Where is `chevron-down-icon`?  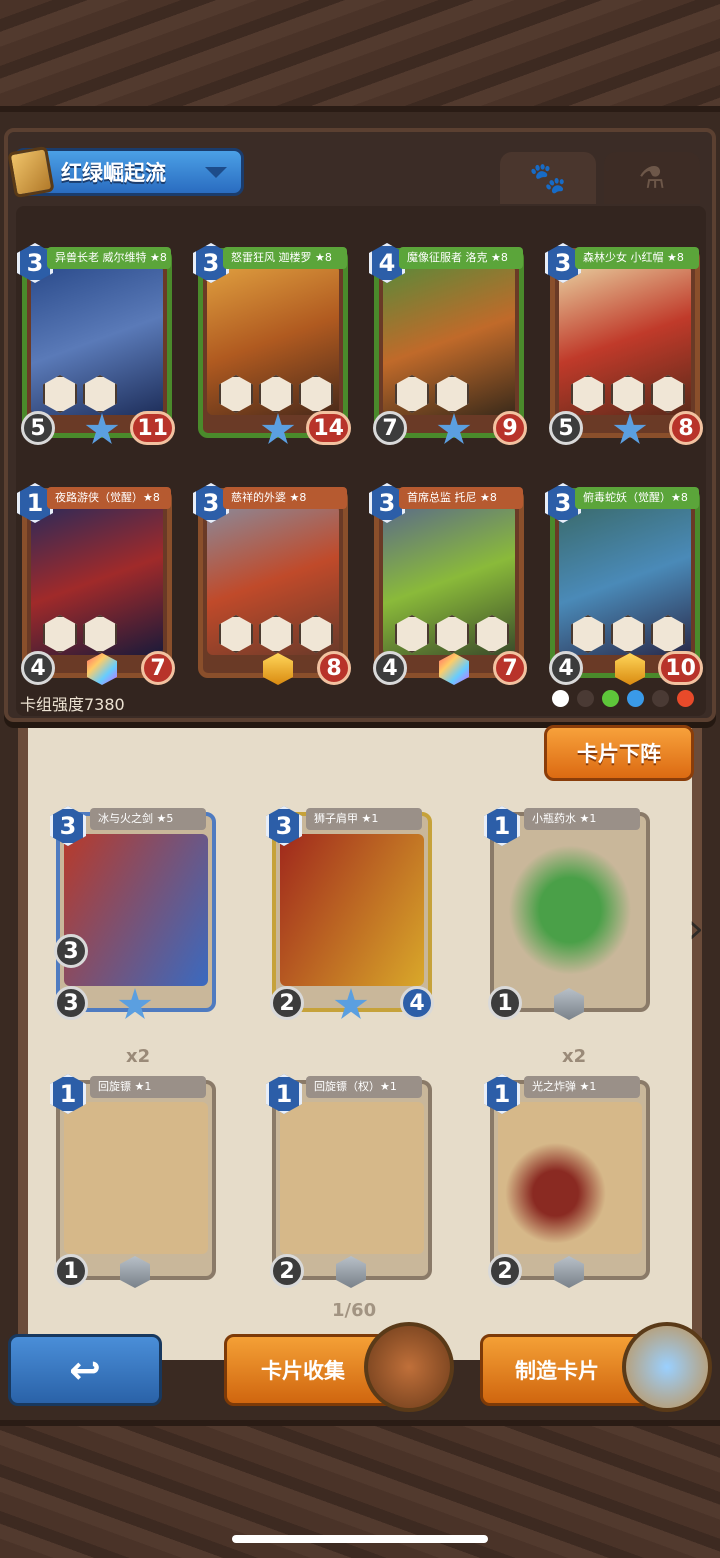
chevron-down-icon is located at coordinates (216, 172).